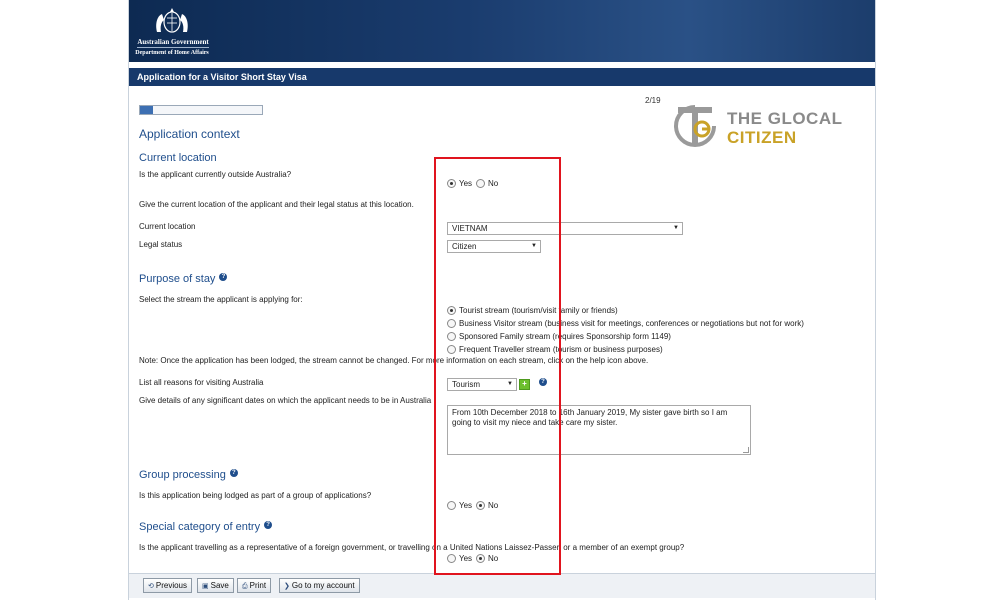  I want to click on group-heading: Group processing?, so click(188, 475).